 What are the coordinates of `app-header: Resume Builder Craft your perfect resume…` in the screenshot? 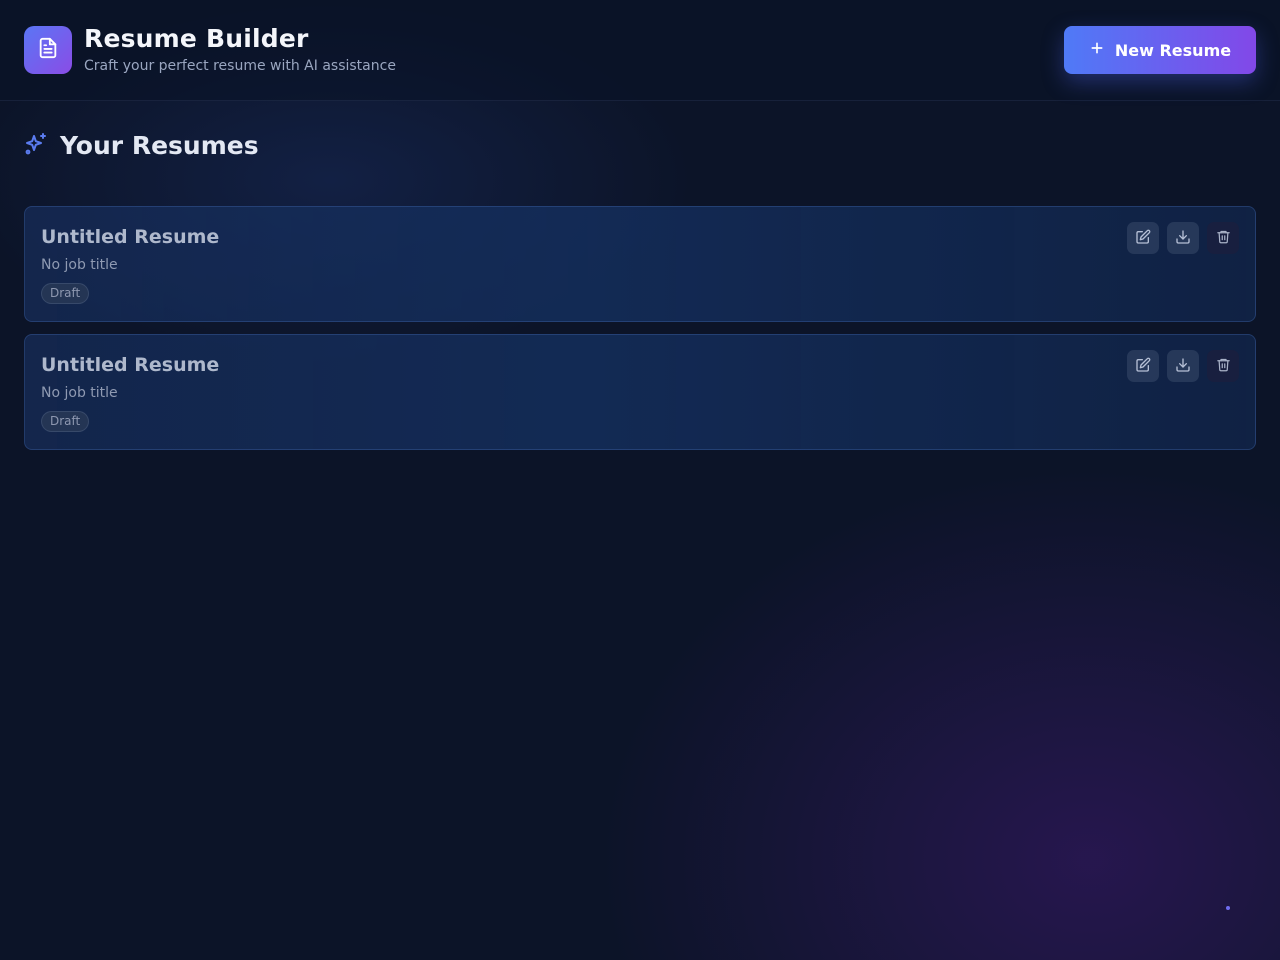 It's located at (640, 50).